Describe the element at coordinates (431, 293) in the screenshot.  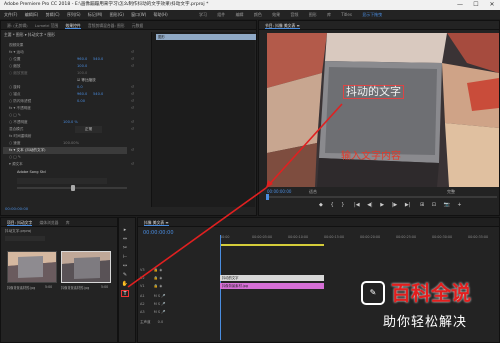
I see `watermark-title: 百科全说` at that location.